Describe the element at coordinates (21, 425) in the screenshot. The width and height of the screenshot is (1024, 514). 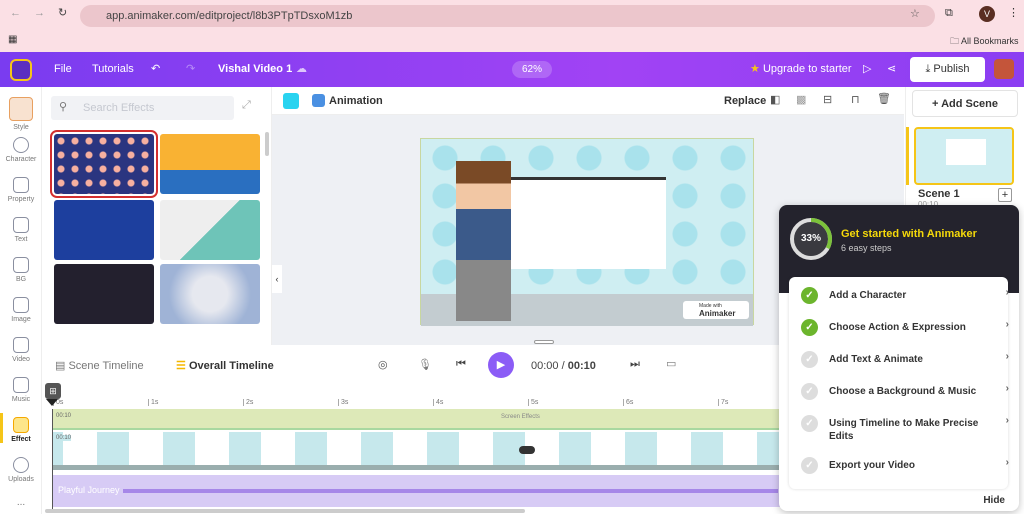
I see `effect-icon` at that location.